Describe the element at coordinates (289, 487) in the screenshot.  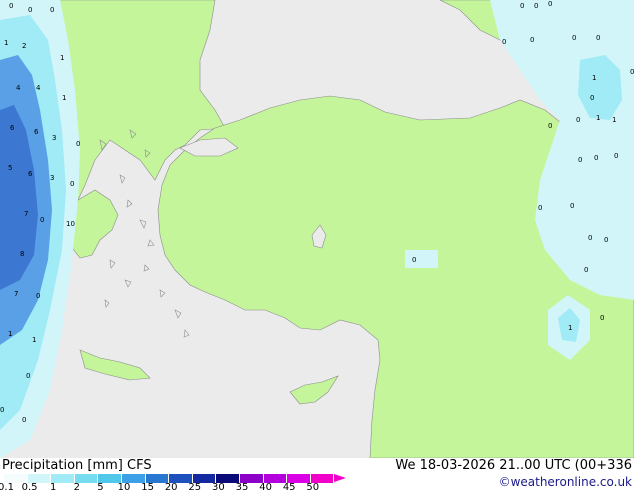
I see `scale-tick-label: 45` at that location.